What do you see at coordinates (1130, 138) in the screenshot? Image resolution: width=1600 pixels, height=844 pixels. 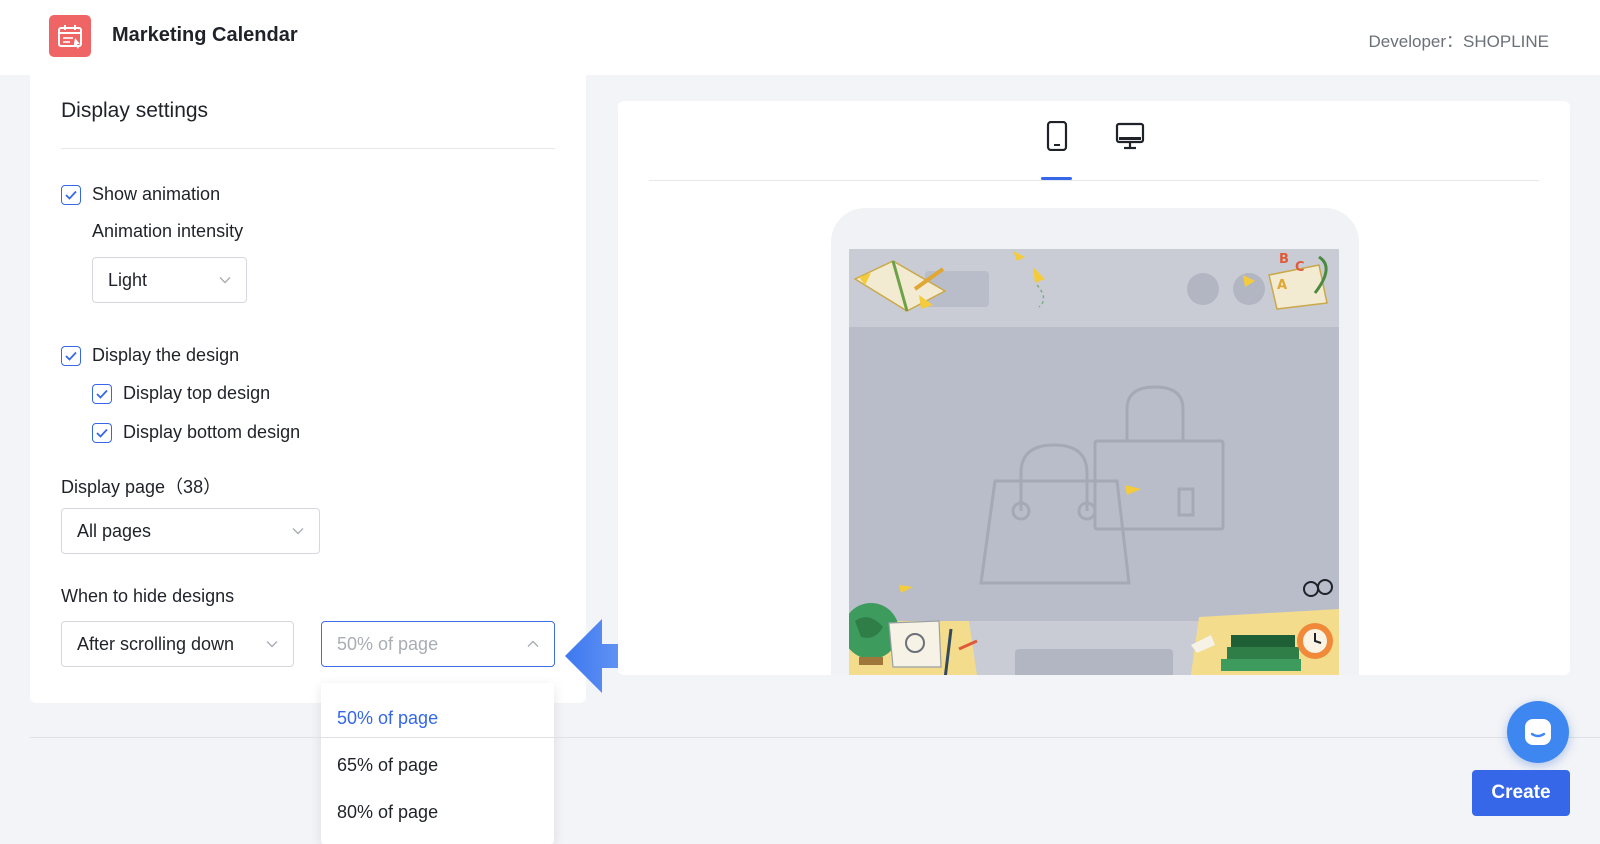 I see `desktop-icon` at bounding box center [1130, 138].